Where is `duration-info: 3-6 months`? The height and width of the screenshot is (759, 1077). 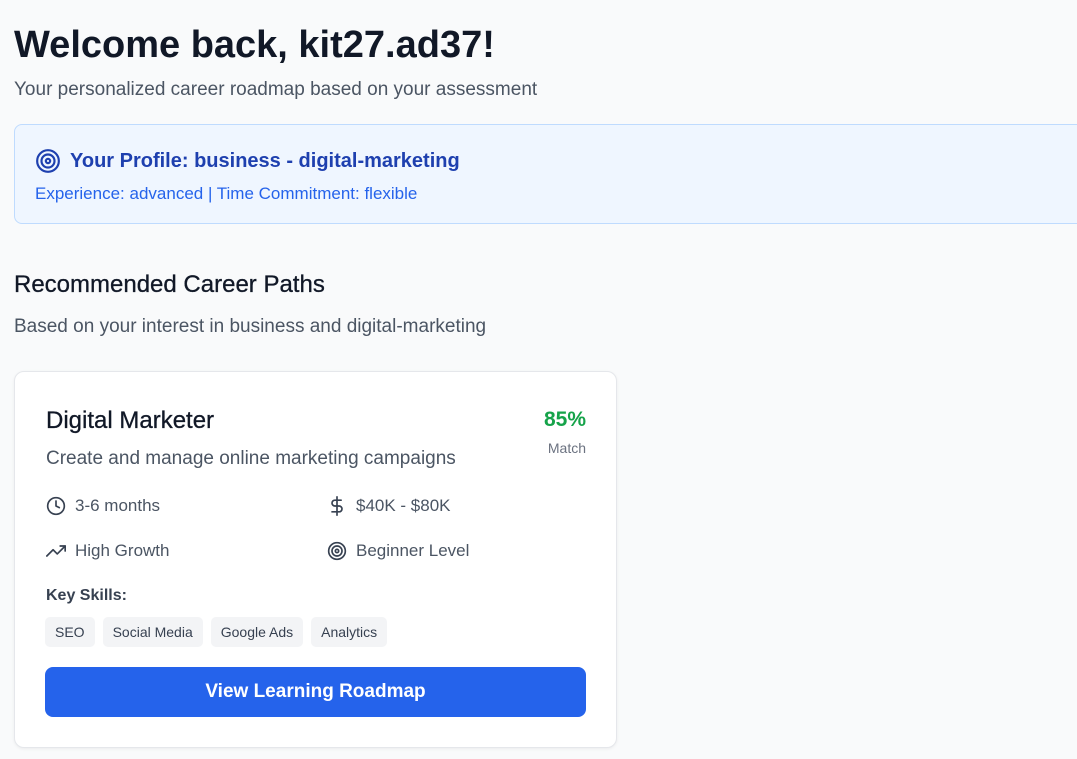
duration-info: 3-6 months is located at coordinates (102, 506).